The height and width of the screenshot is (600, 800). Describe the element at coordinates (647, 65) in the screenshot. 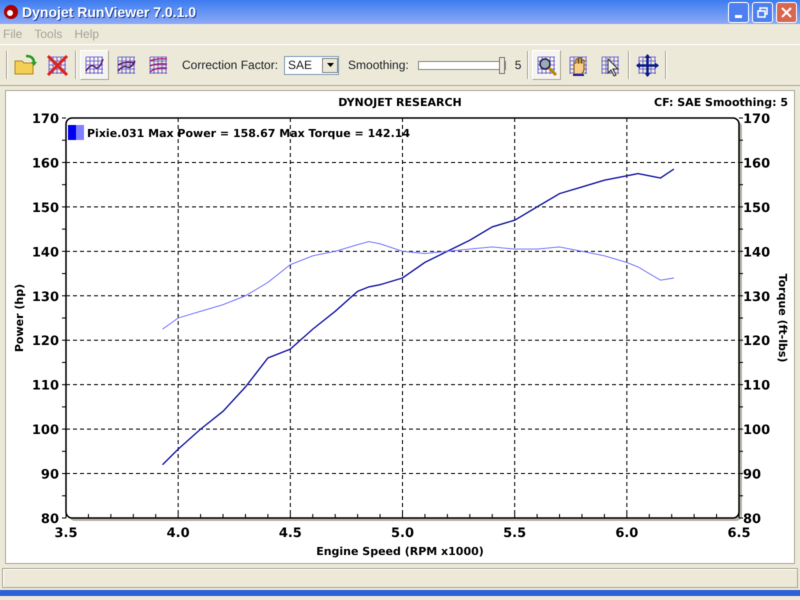

I see `move-icon` at that location.